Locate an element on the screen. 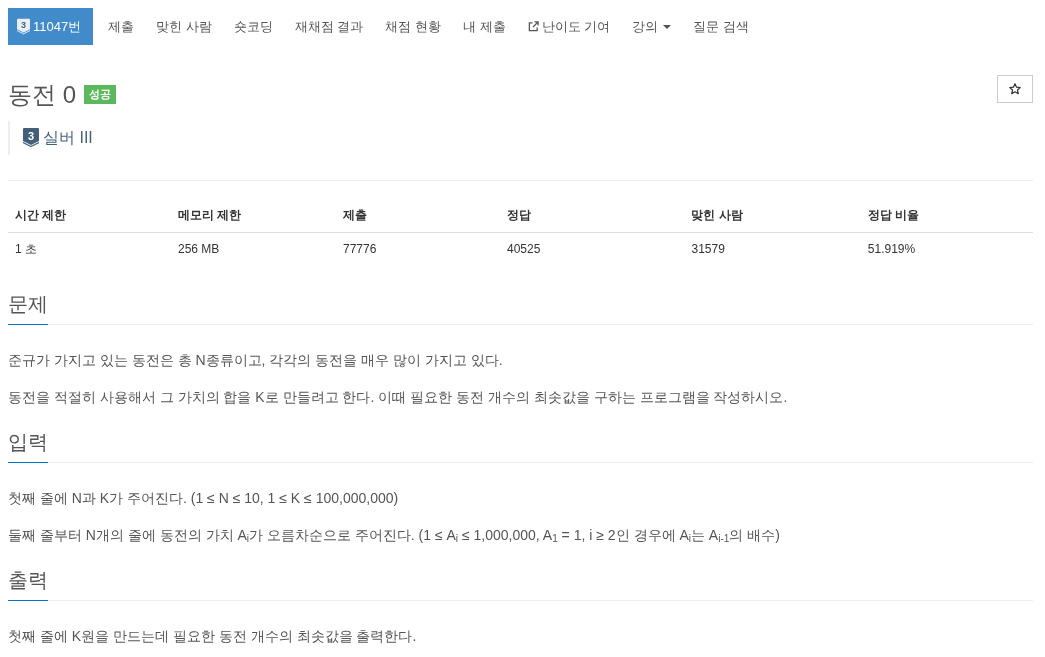 The image size is (1045, 657). nav-tab: 난이도 기여 is located at coordinates (569, 26).